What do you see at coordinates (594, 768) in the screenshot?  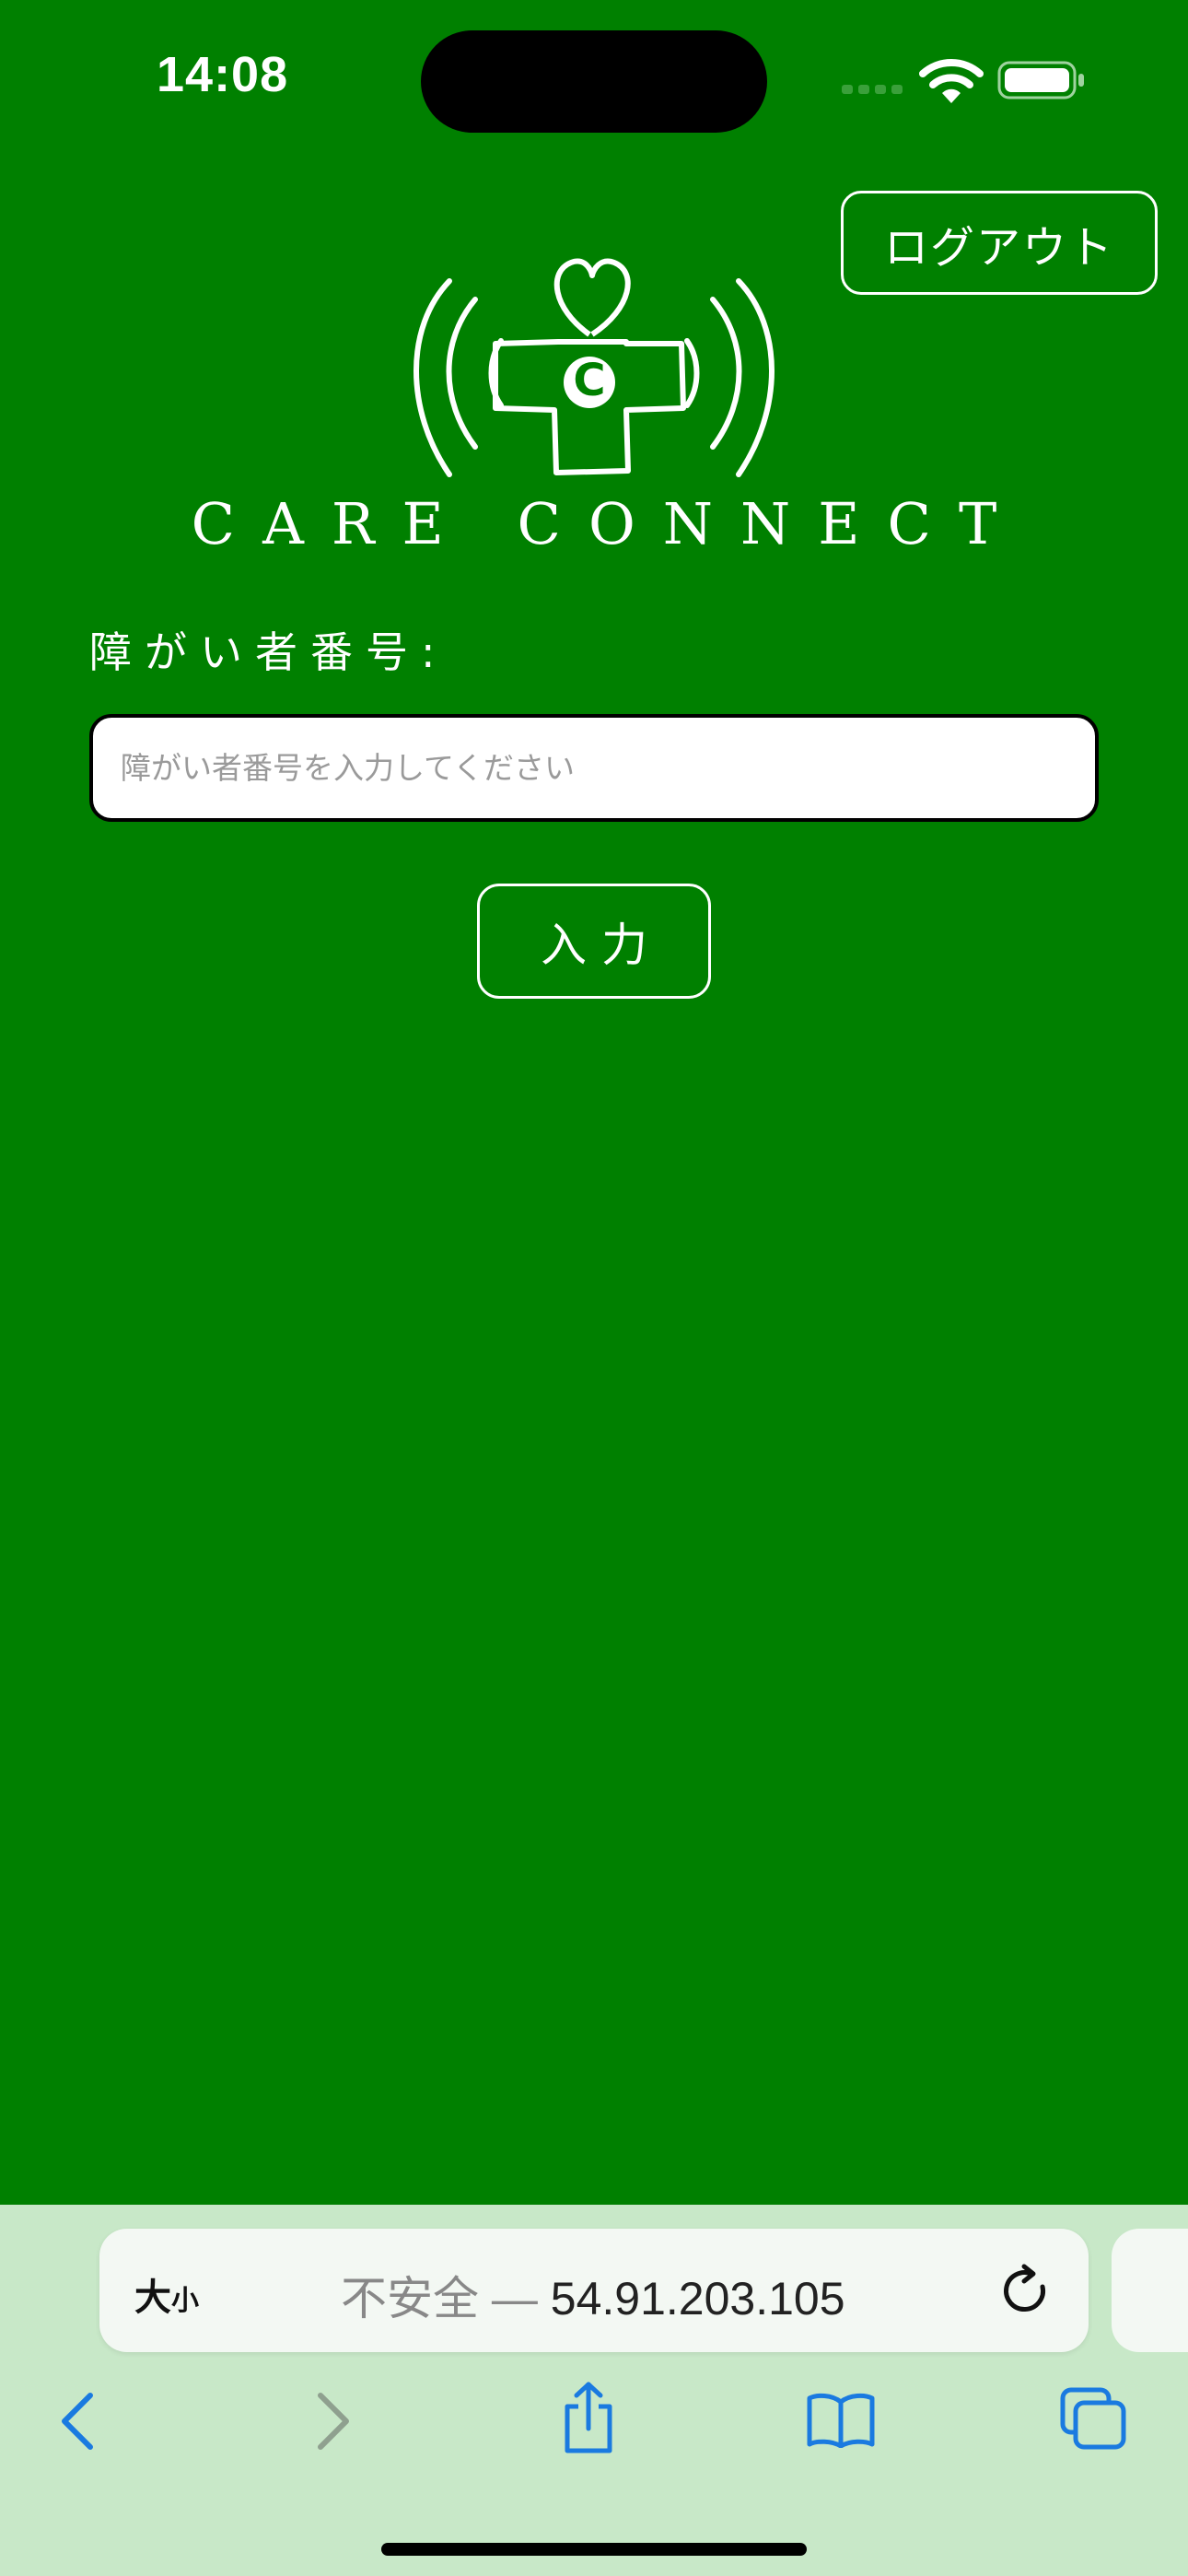 I see `disability-number-input` at bounding box center [594, 768].